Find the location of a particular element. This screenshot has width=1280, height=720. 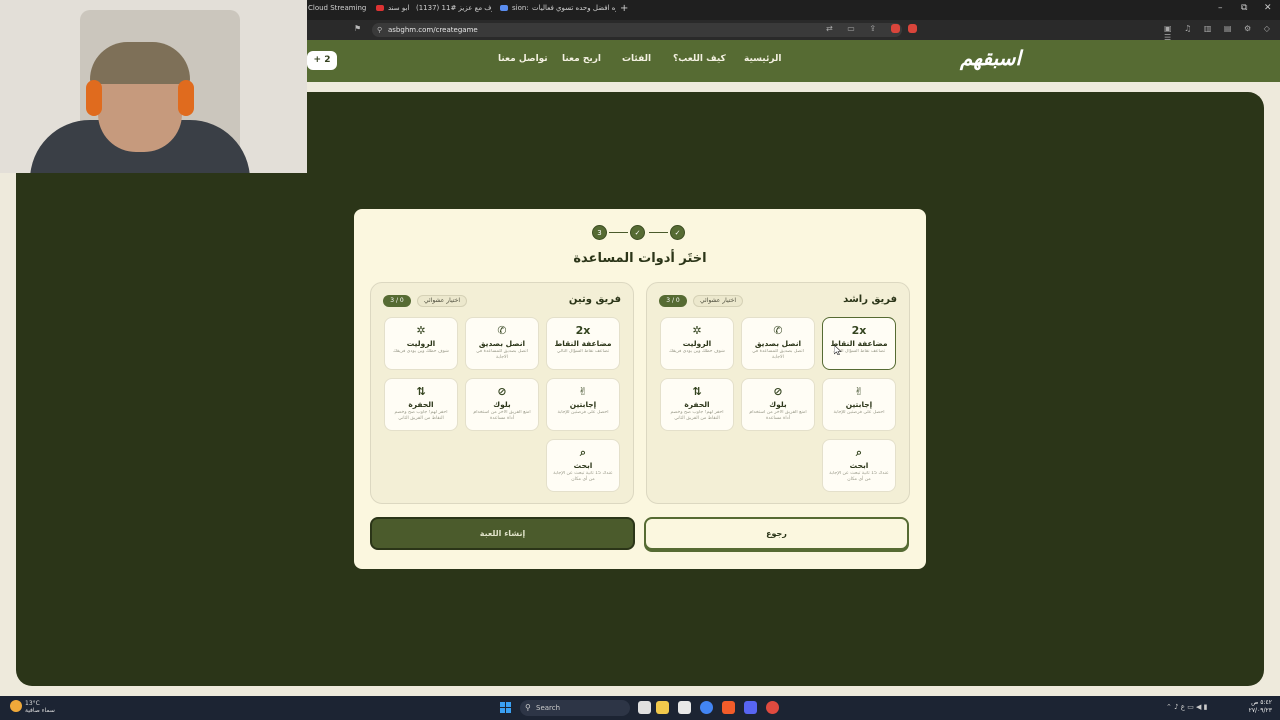

taskbar-search: ⚲ Search is located at coordinates (575, 708).